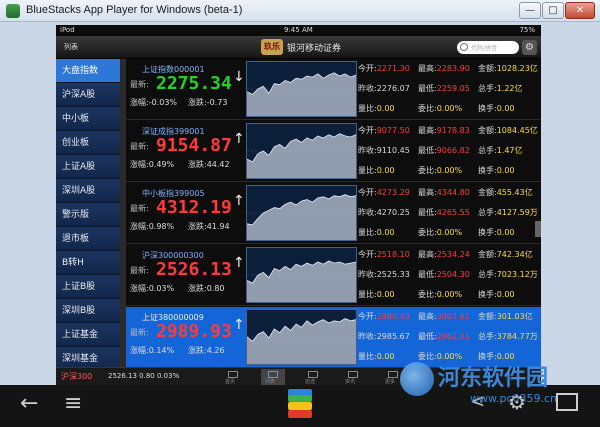 The width and height of the screenshot is (600, 427). Describe the element at coordinates (88, 357) in the screenshot. I see `sidebar-item-sz-fund: 深圳基金` at that location.